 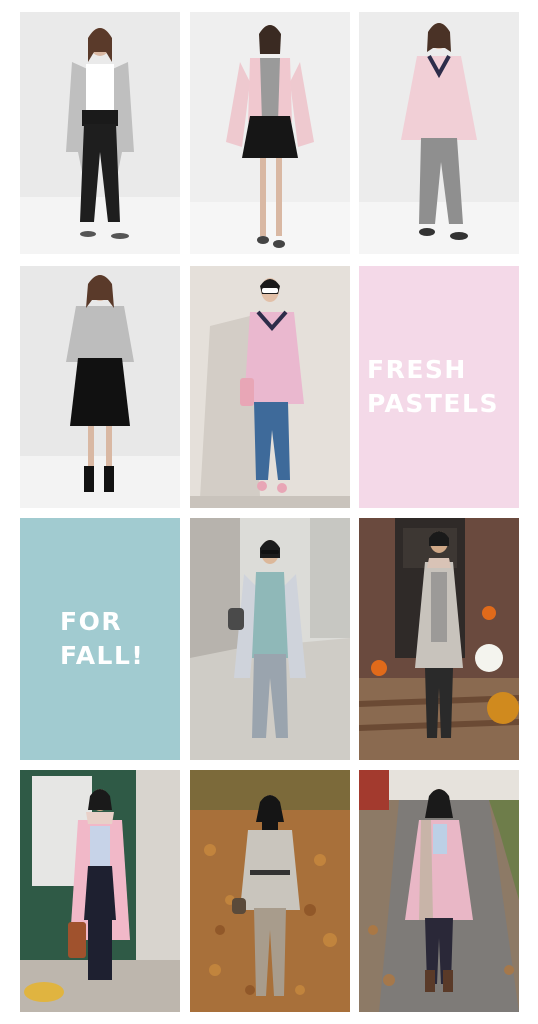 What do you see at coordinates (439, 639) in the screenshot?
I see `photo-grey-coat-pumpkins` at bounding box center [439, 639].